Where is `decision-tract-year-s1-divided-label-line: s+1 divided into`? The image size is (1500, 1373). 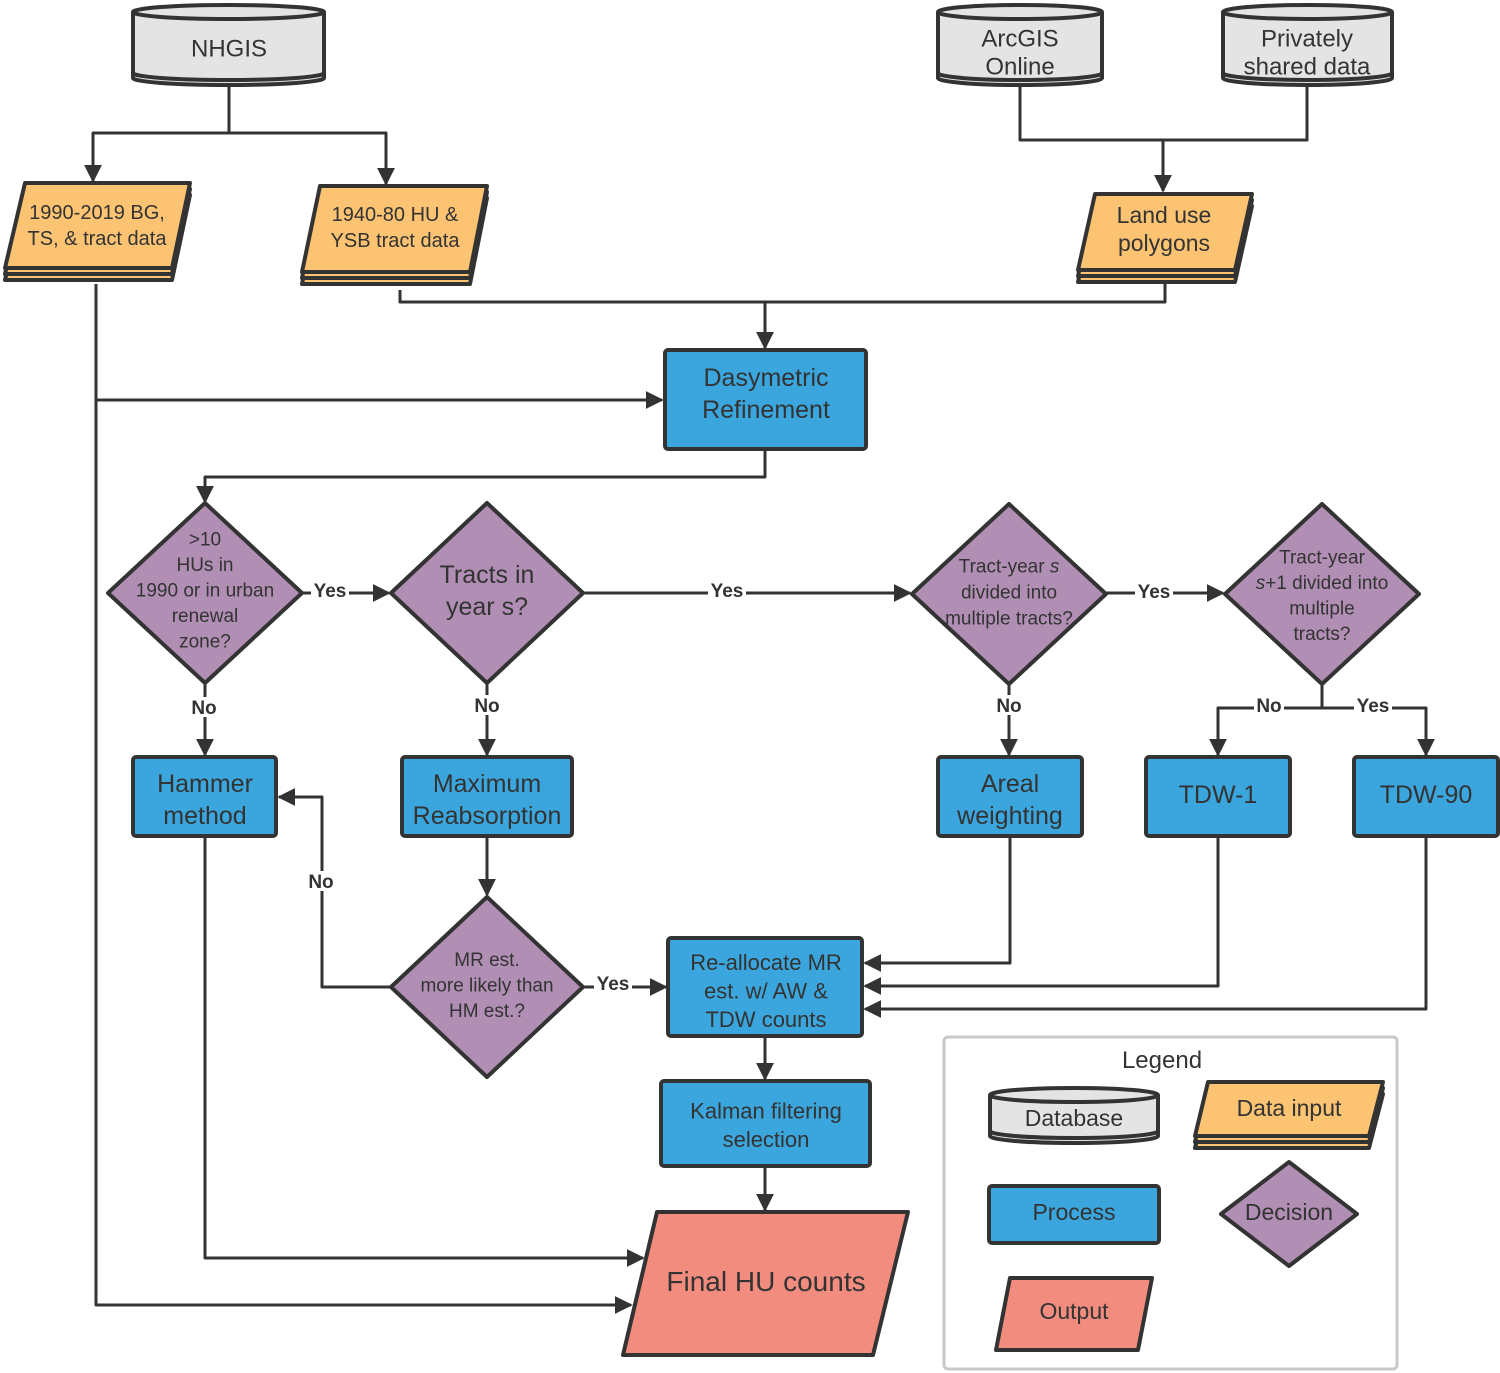
decision-tract-year-s1-divided-label-line: s+1 divided into is located at coordinates (1322, 583).